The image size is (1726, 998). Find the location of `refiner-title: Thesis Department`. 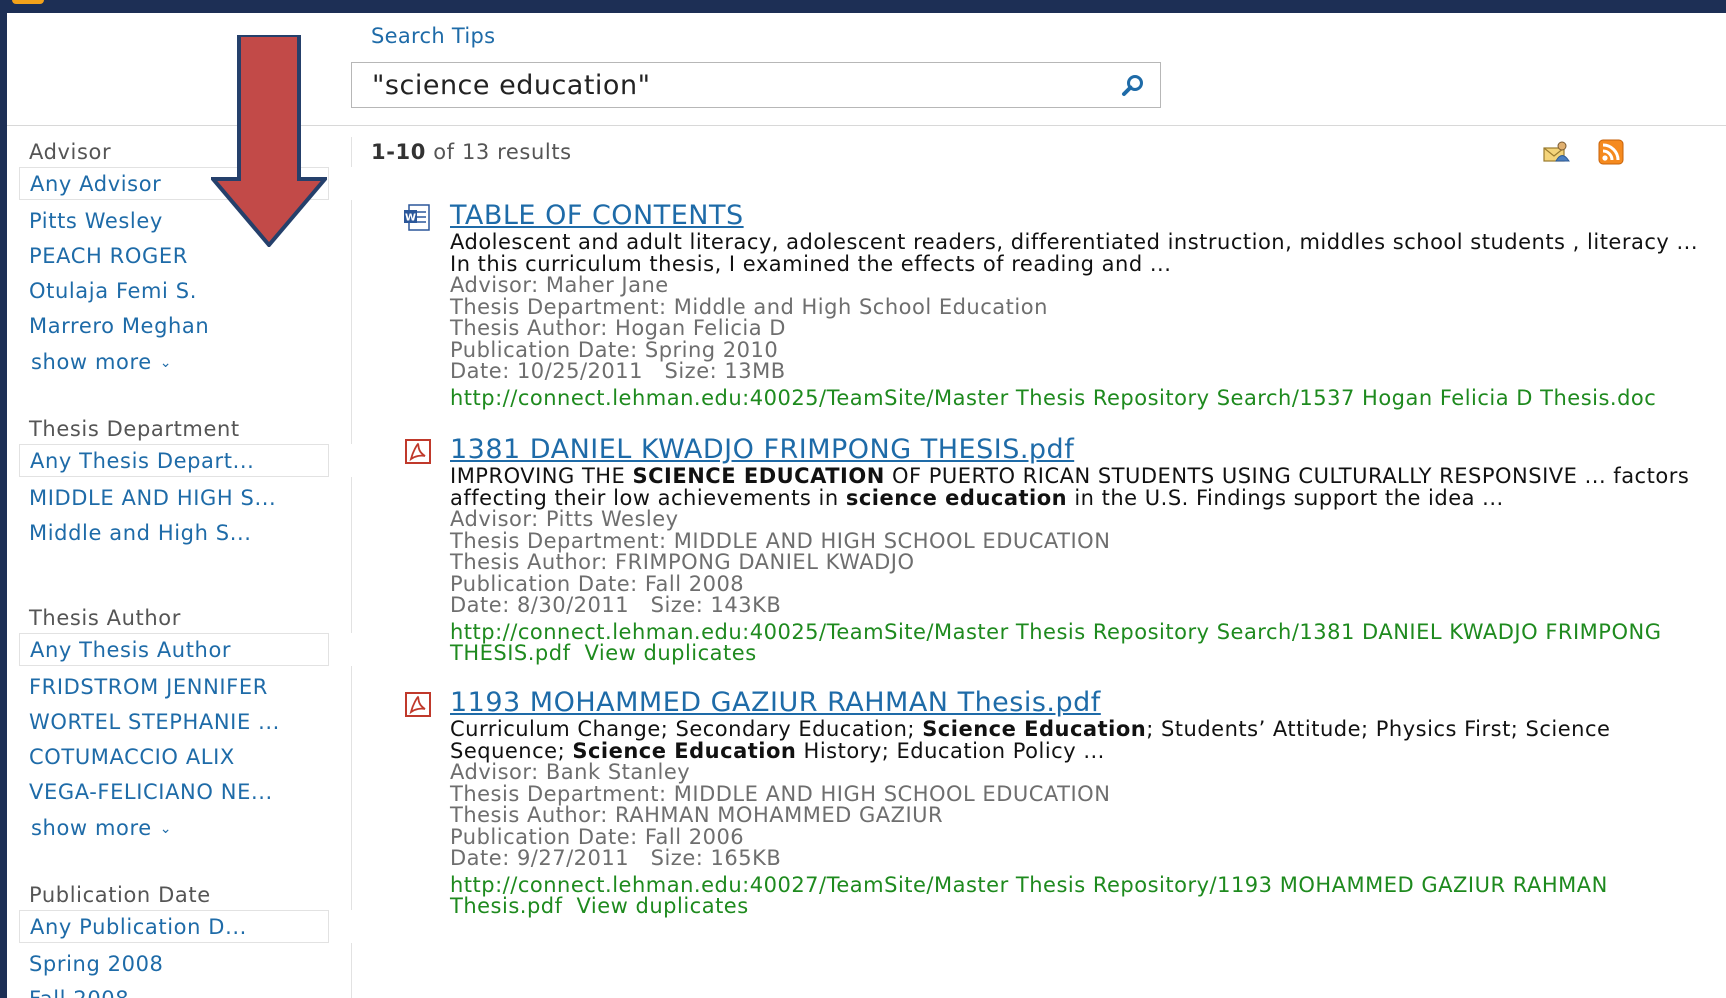

refiner-title: Thesis Department is located at coordinates (179, 429).